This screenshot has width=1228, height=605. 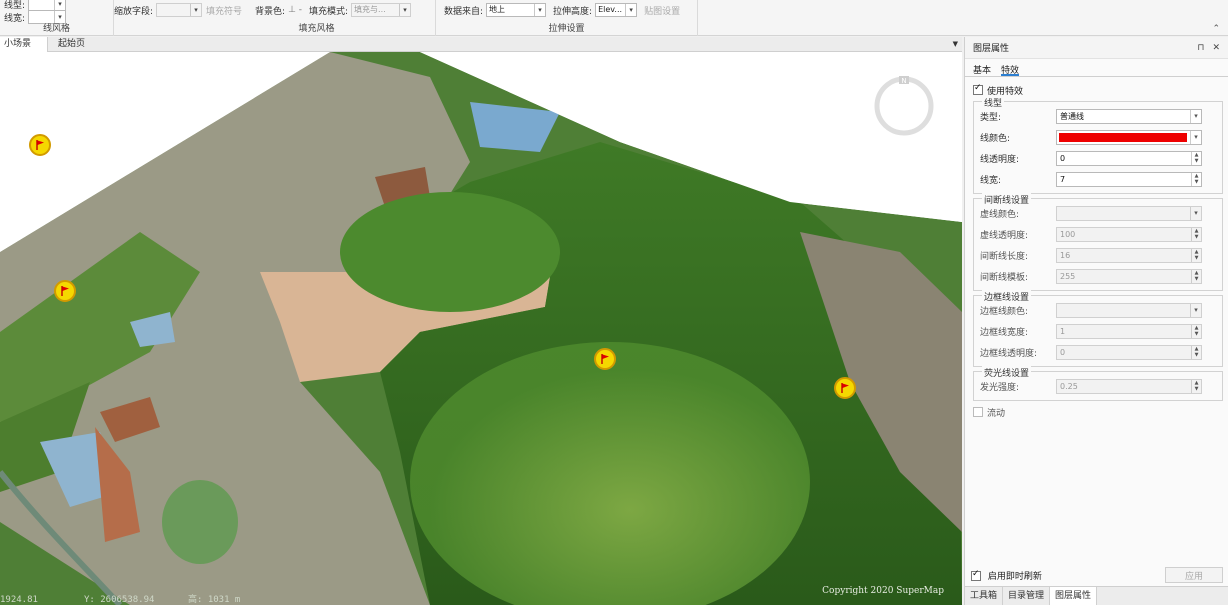 I want to click on svg-text: N, so click(x=903, y=81).